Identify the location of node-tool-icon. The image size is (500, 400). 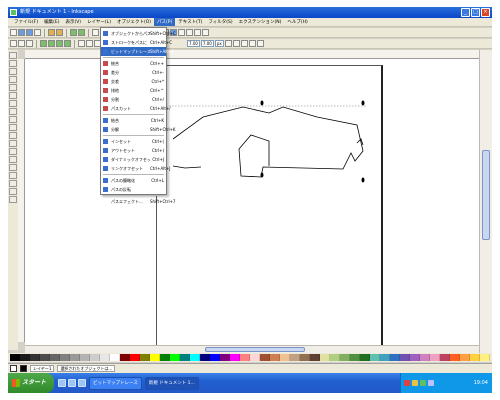
(13, 63).